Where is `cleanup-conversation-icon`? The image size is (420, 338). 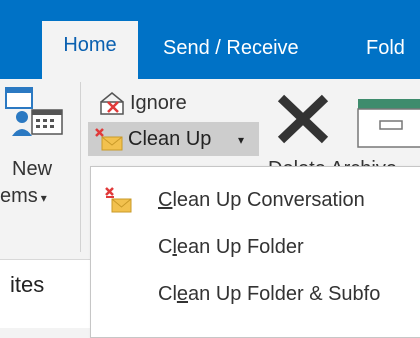
cleanup-conversation-icon is located at coordinates (118, 200).